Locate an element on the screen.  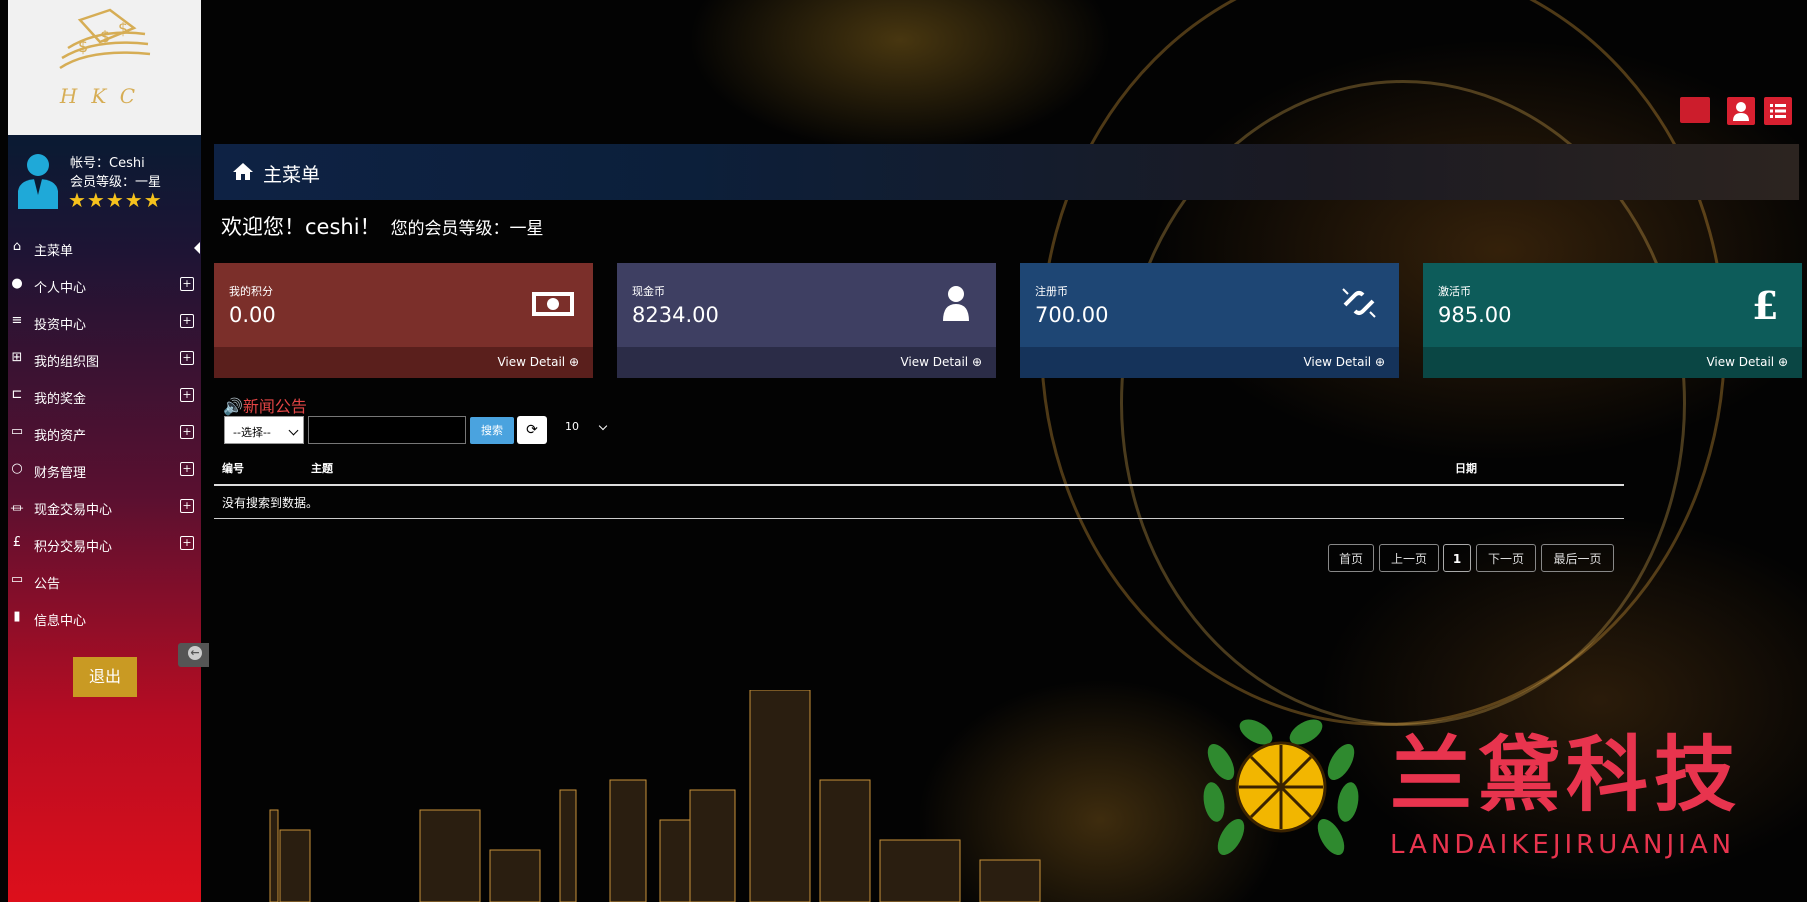
stat-card-label: 现金币 is located at coordinates (648, 291).